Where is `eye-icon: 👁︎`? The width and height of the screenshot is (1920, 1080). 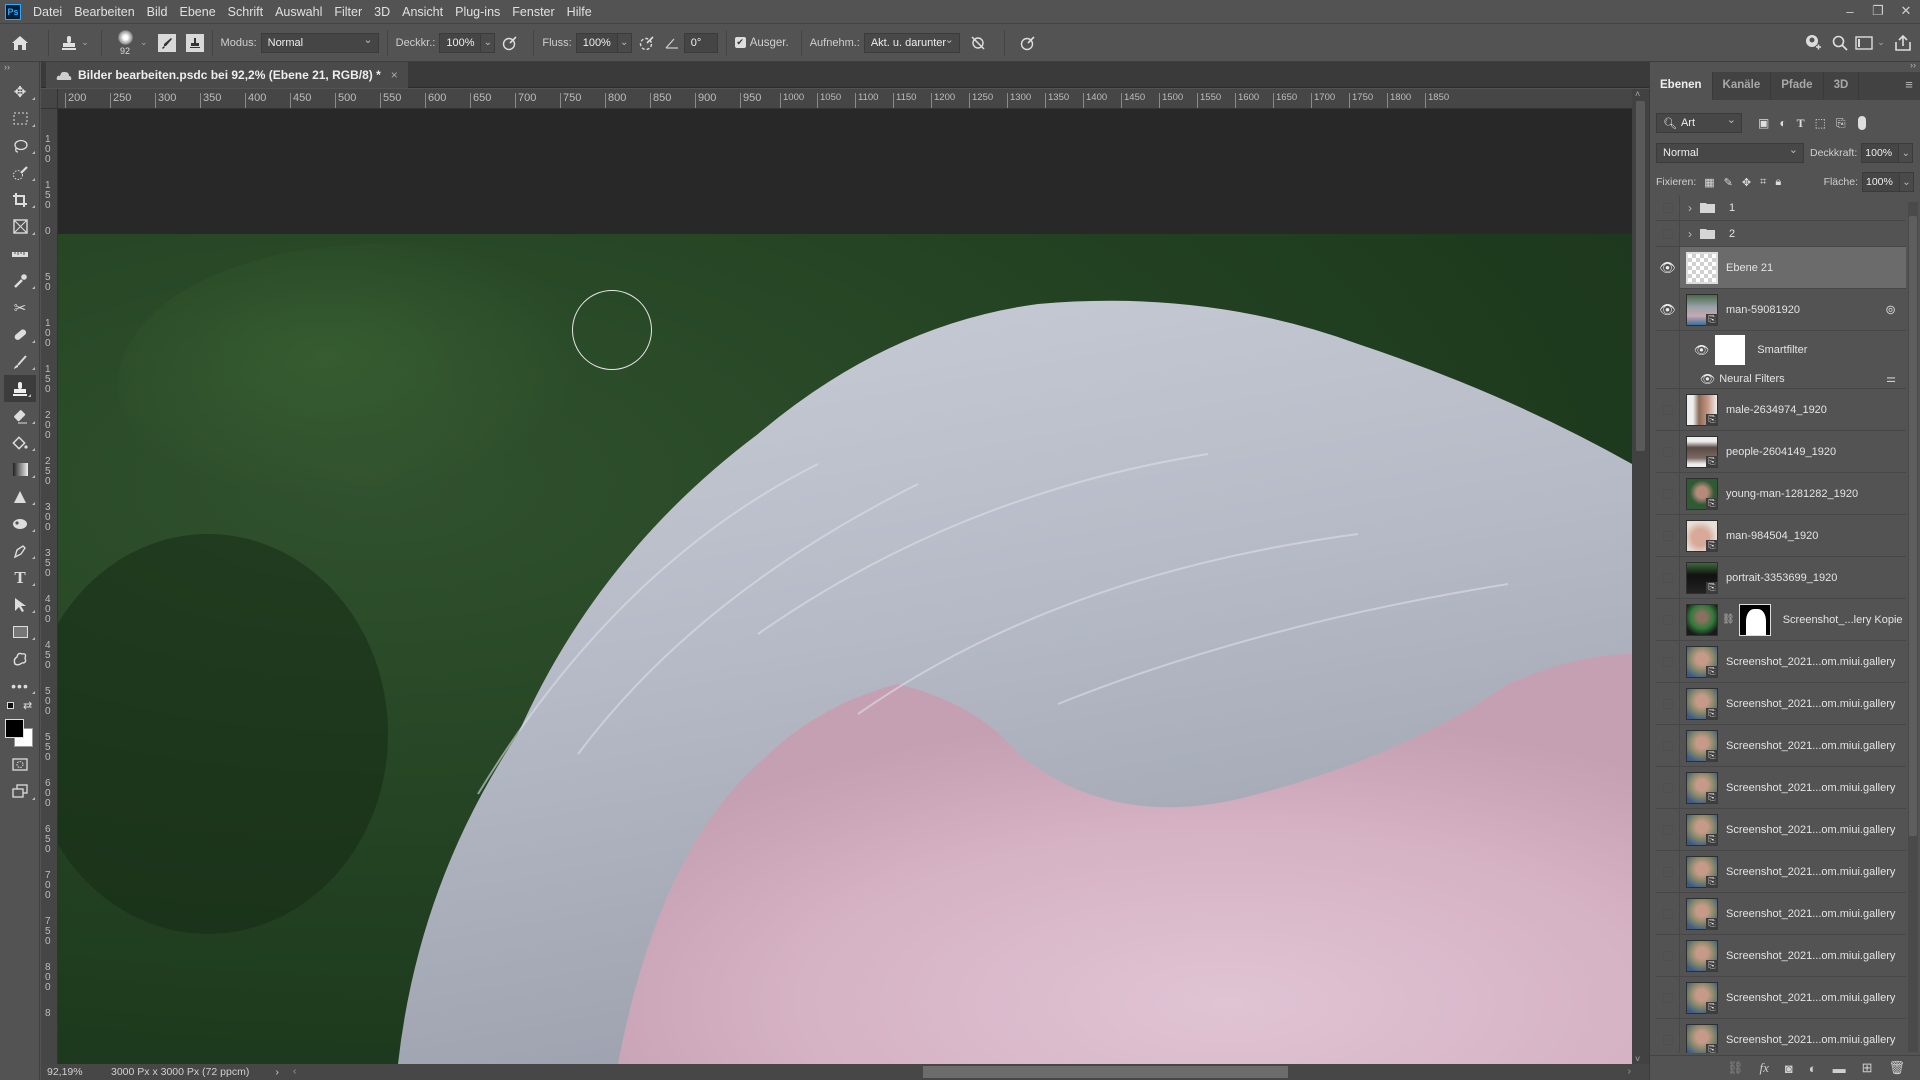
eye-icon: 👁︎ is located at coordinates (1707, 379).